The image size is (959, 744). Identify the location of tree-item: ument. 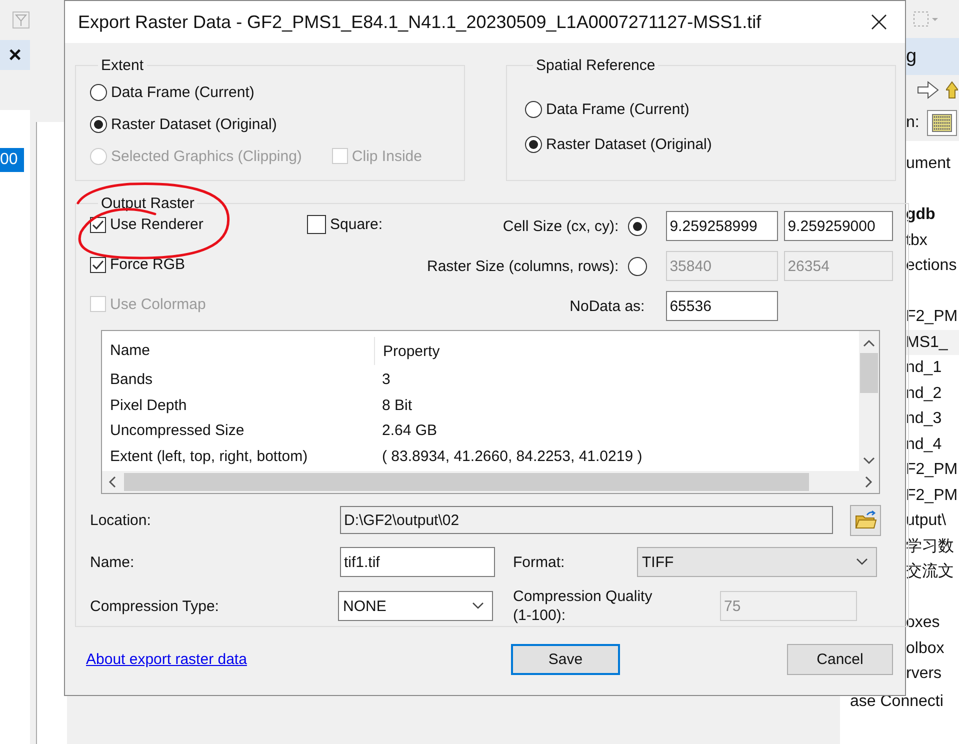
(928, 163).